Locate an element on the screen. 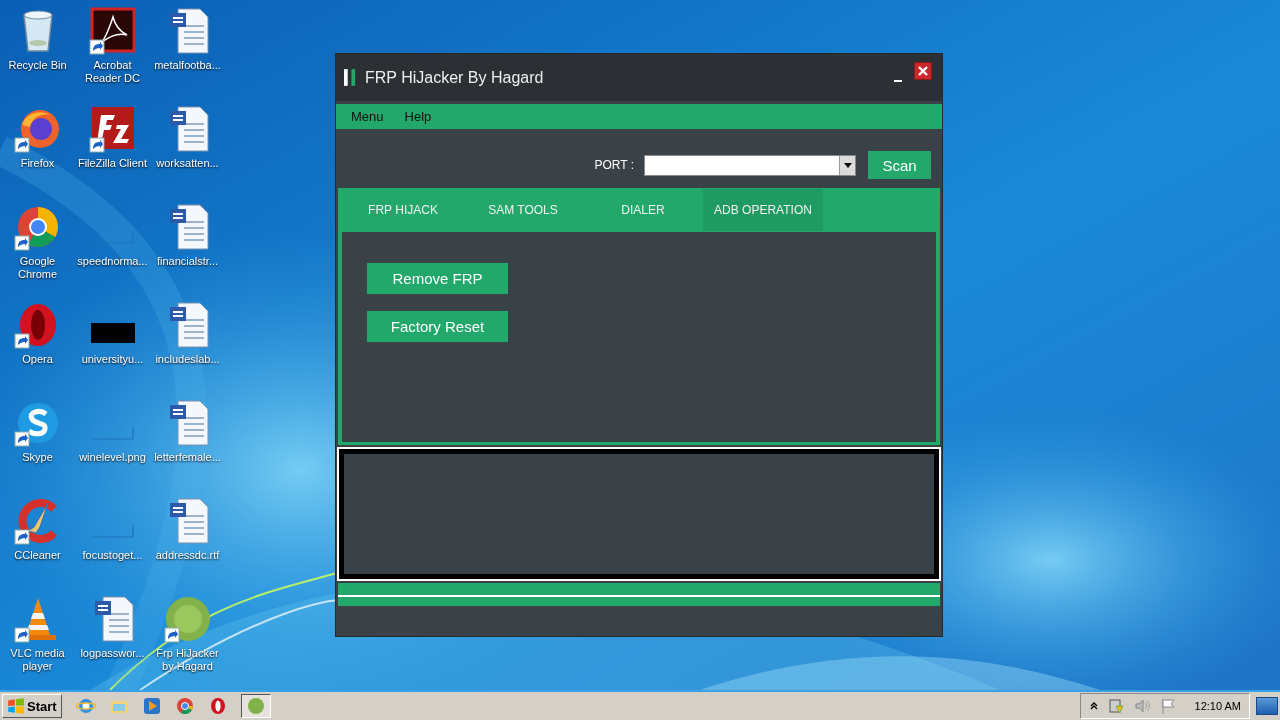 This screenshot has width=1280, height=720. menu-item: Menu is located at coordinates (367, 116).